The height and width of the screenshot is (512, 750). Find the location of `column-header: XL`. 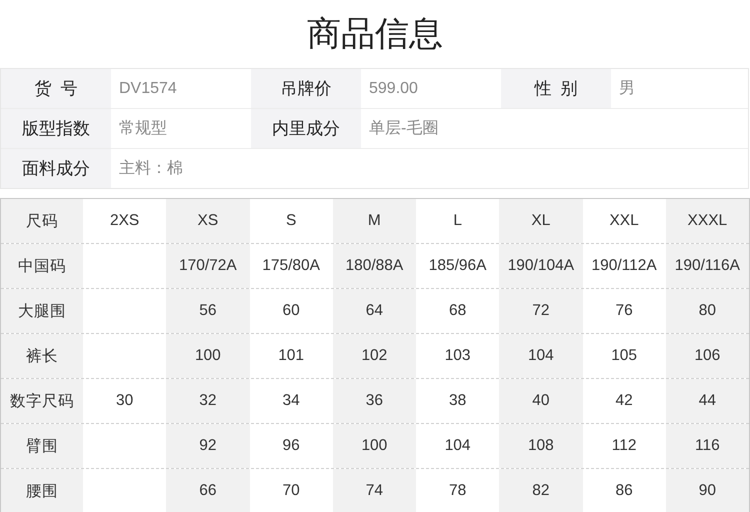

column-header: XL is located at coordinates (540, 221).